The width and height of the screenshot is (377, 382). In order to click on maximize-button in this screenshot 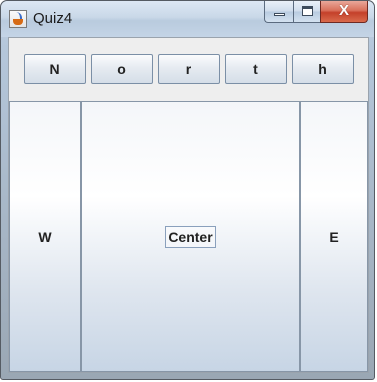, I will do `click(306, 12)`.